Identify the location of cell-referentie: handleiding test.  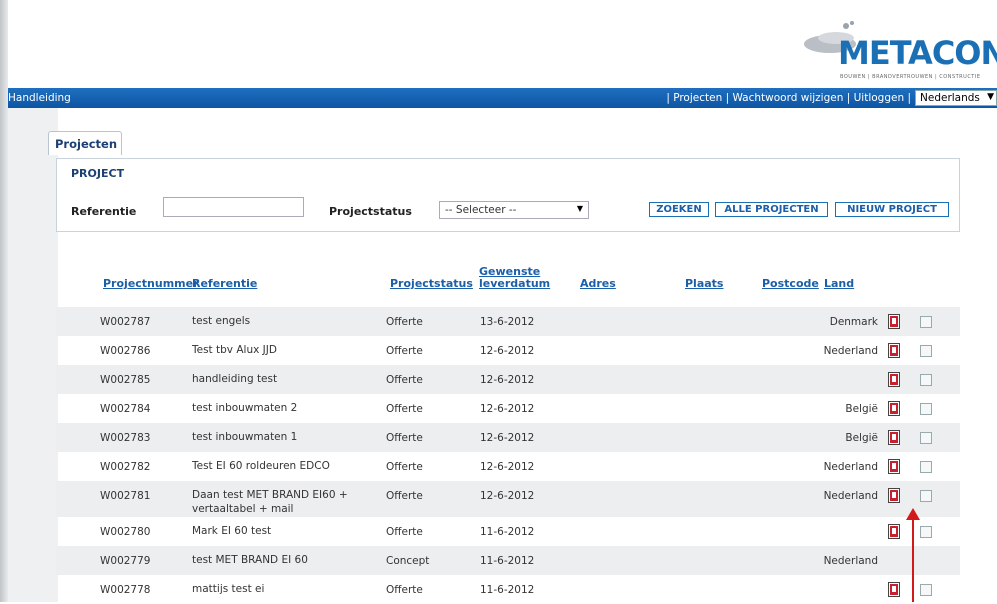
(235, 379).